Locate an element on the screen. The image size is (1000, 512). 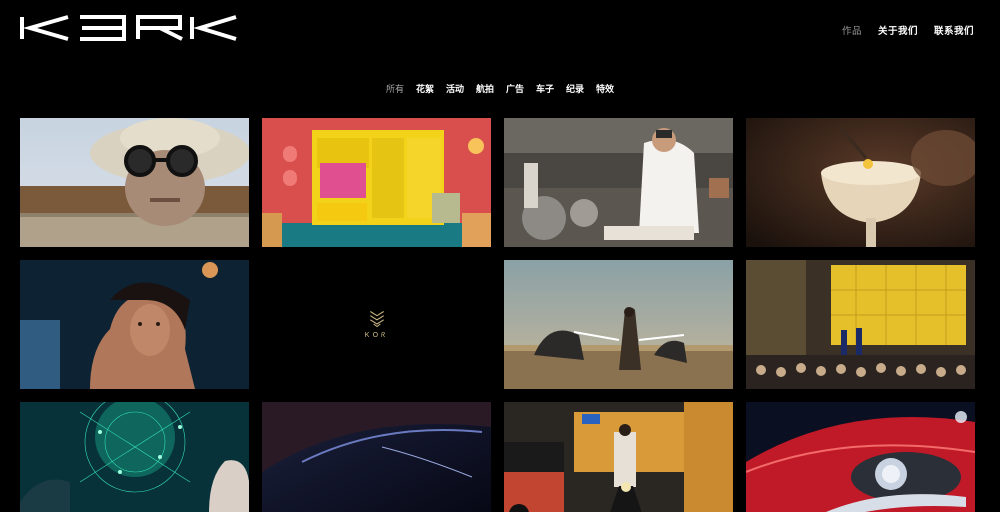
tile-hologram-map is located at coordinates (134, 457).